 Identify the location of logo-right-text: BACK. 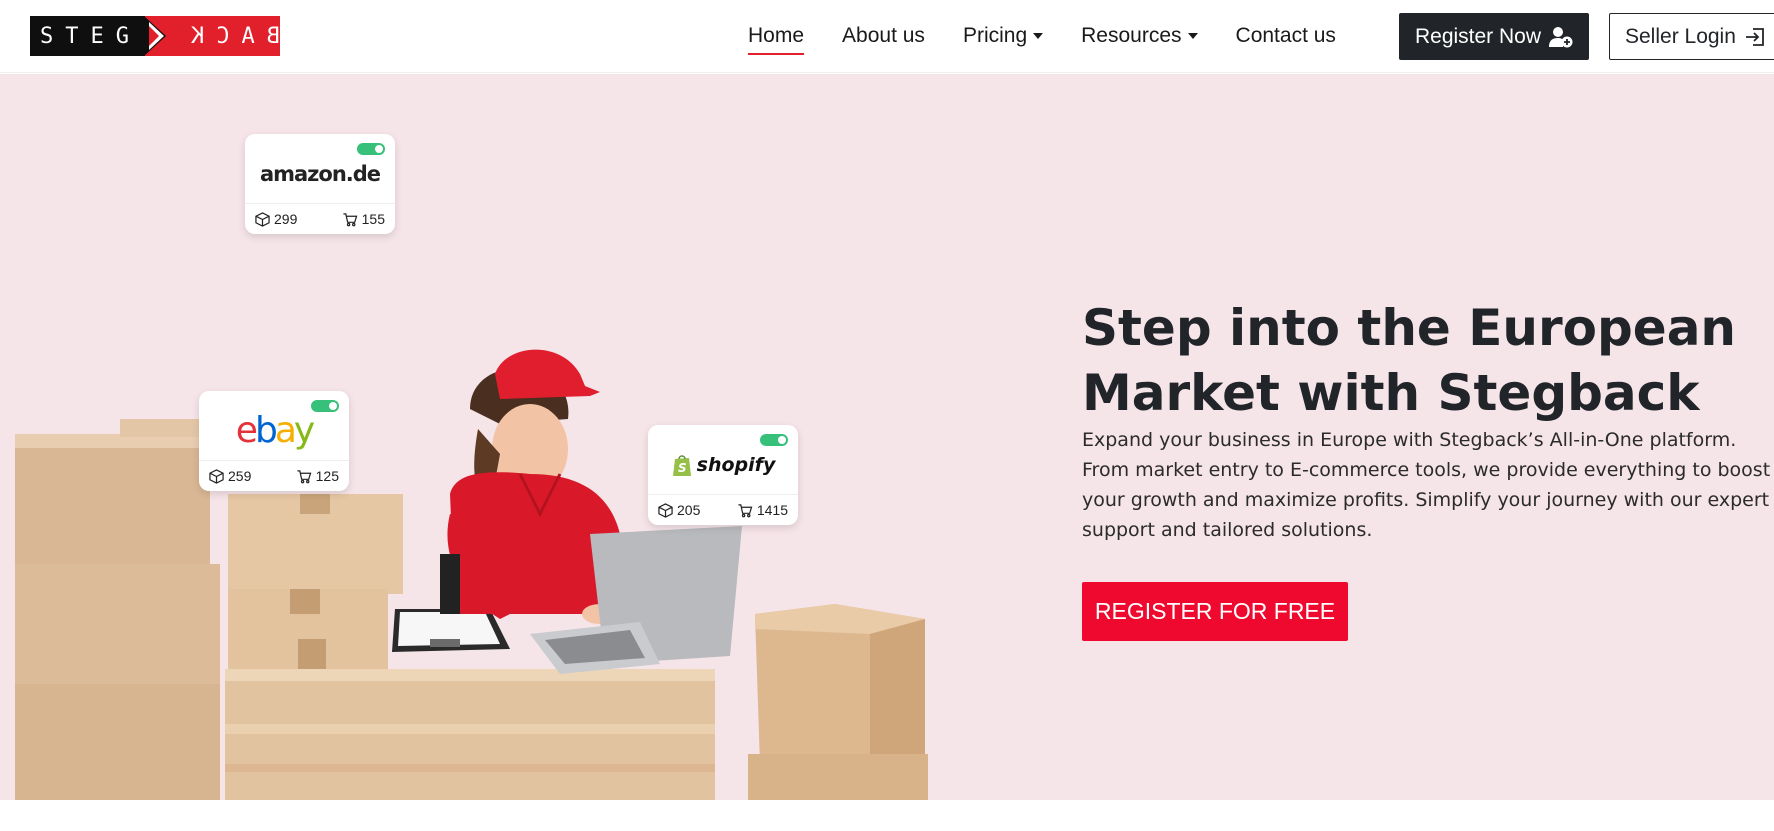
(229, 36).